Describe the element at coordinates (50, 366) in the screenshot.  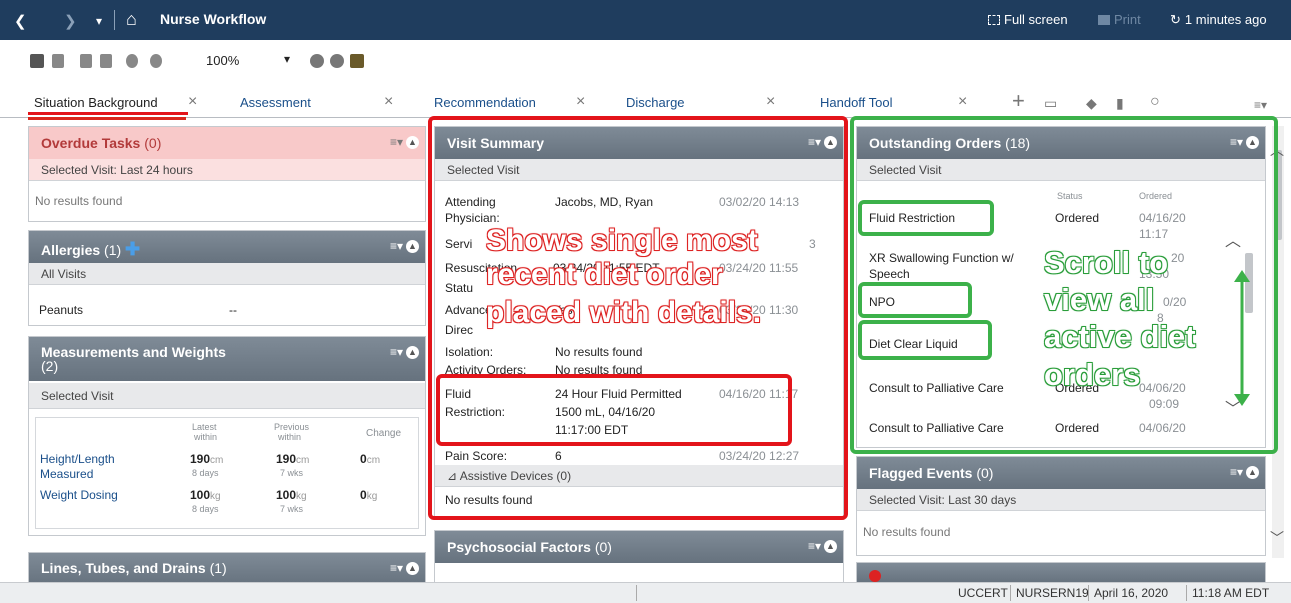
I see `panel-count: (2)` at that location.